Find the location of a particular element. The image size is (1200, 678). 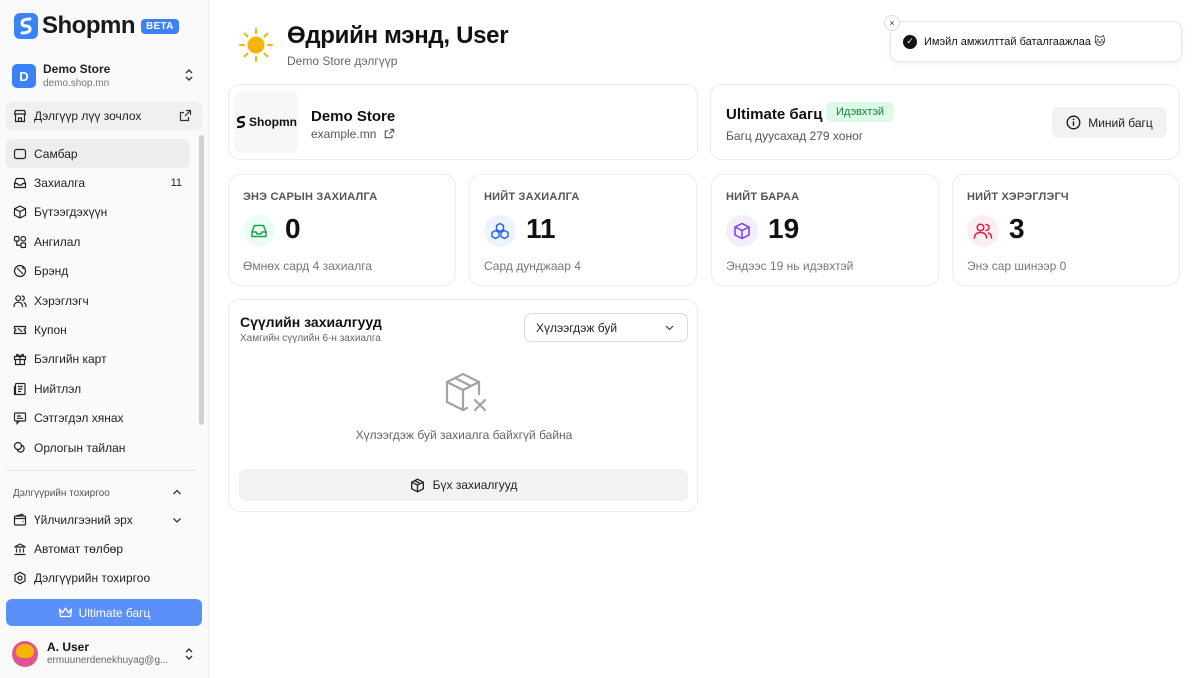

sidebar-item: Самбар is located at coordinates (98, 154).